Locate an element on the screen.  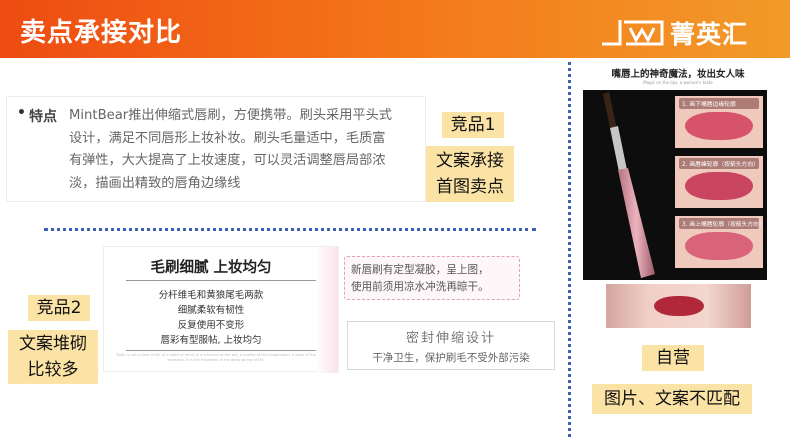
feature-line: 有弹性，大大提高了上妆速度，可以灵活调整唇局部浓 is located at coordinates (227, 160).